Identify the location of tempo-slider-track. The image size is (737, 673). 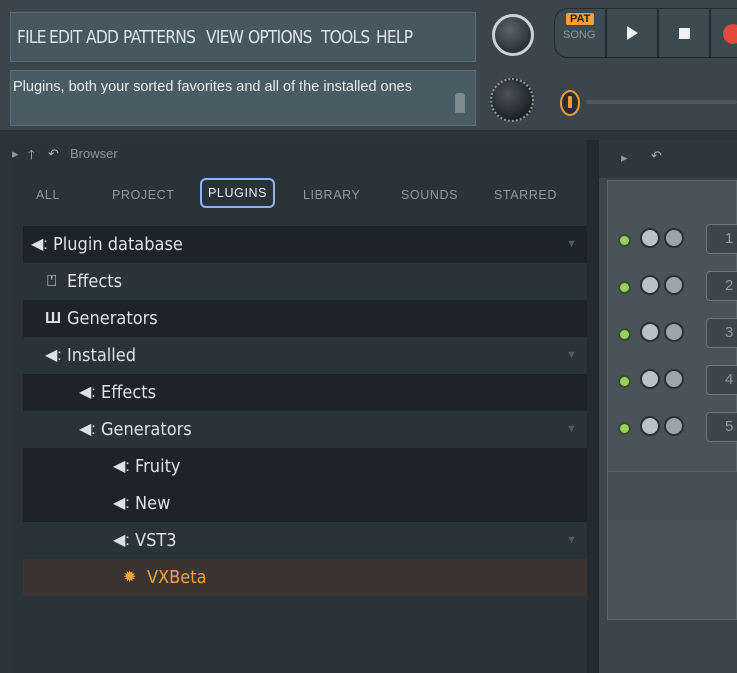
(661, 102).